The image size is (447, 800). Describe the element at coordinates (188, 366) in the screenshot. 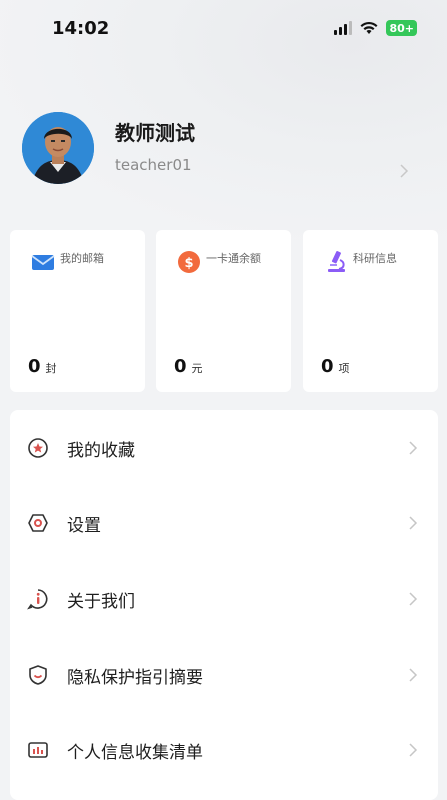

I see `card-value: 0 元` at that location.